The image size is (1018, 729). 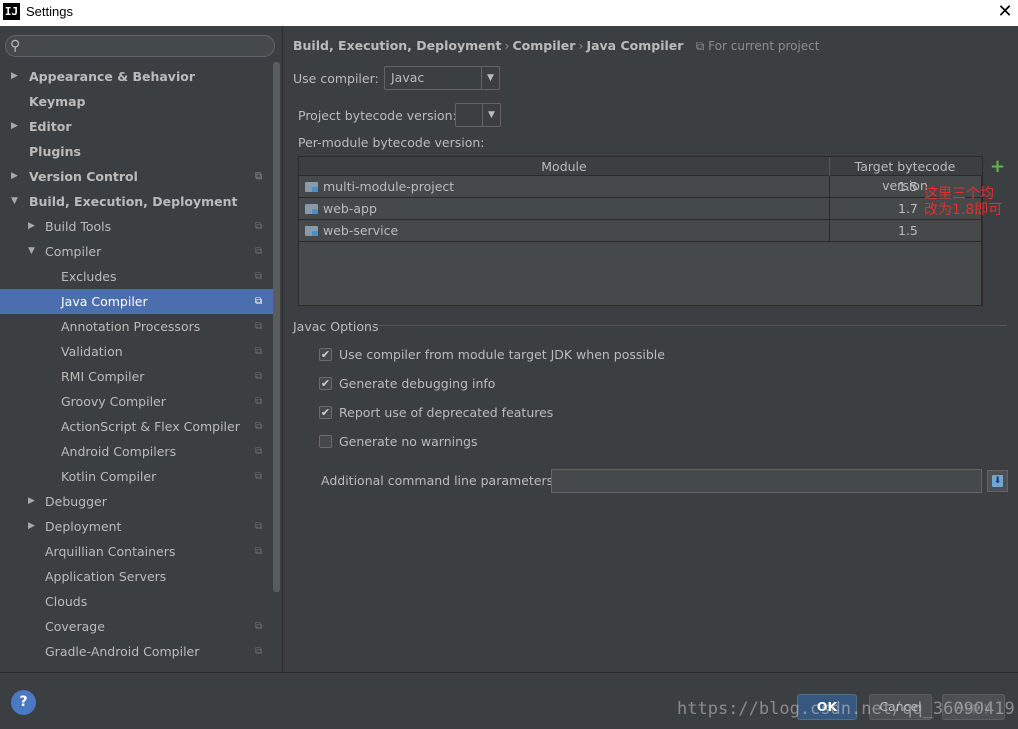 What do you see at coordinates (336, 78) in the screenshot?
I see `use-compiler-label: Use compiler:` at bounding box center [336, 78].